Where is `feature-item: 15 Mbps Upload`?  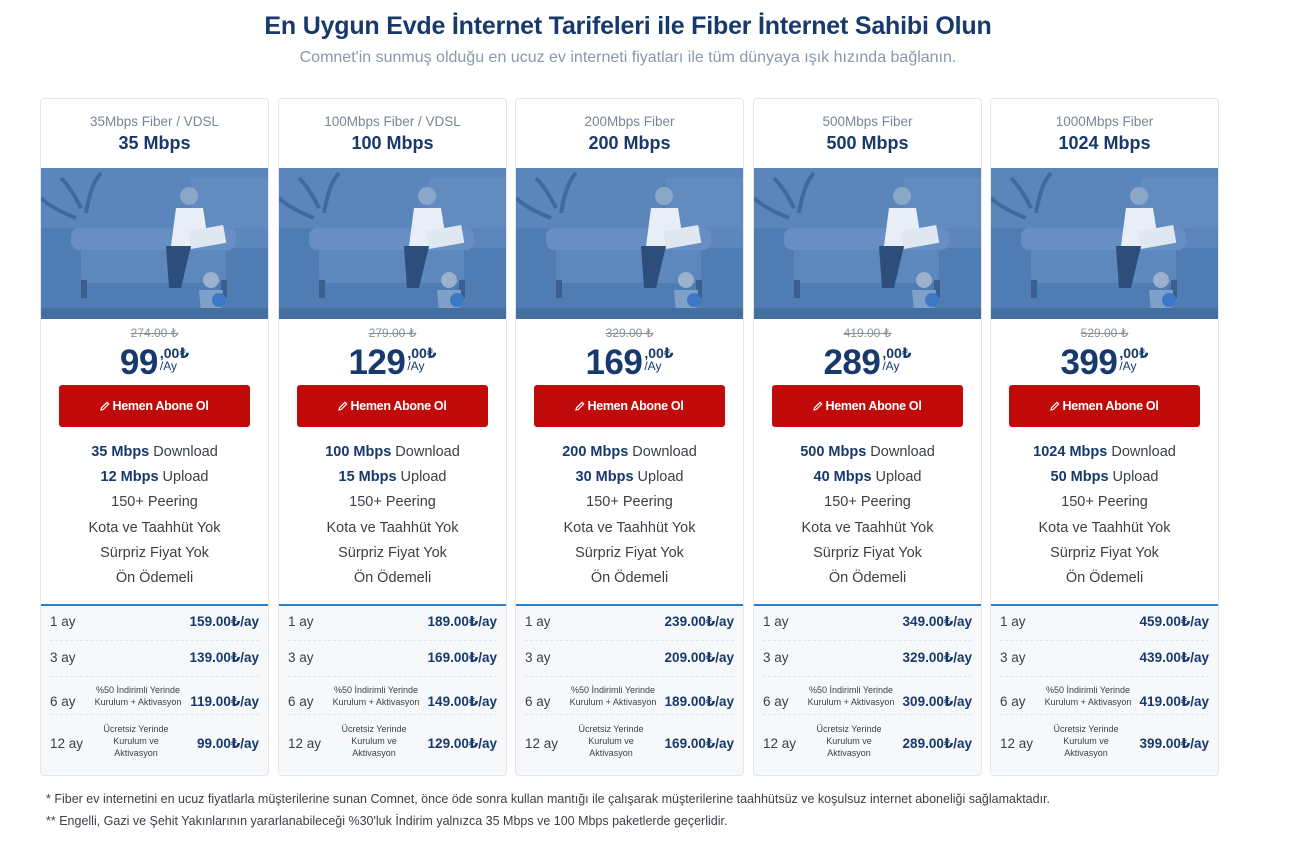 feature-item: 15 Mbps Upload is located at coordinates (392, 477).